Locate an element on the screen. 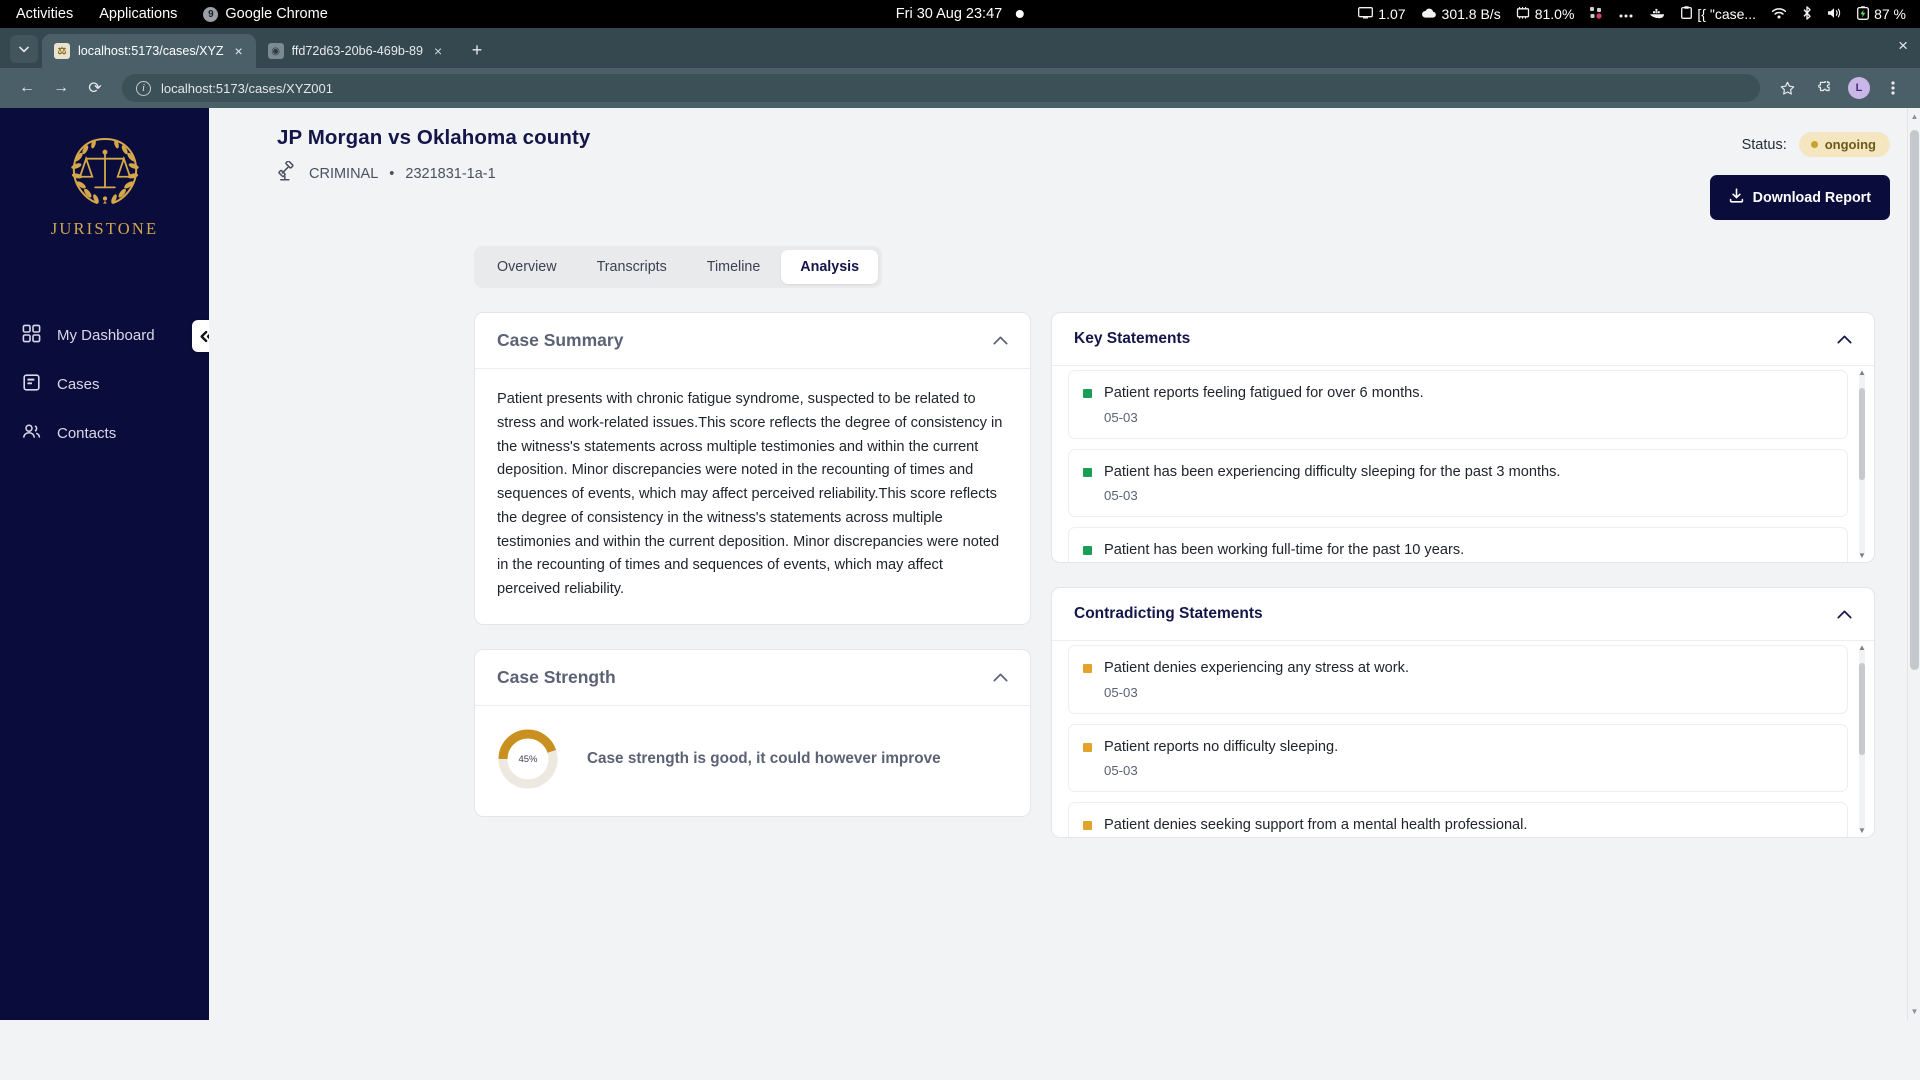  tab-overview: Overview is located at coordinates (527, 267).